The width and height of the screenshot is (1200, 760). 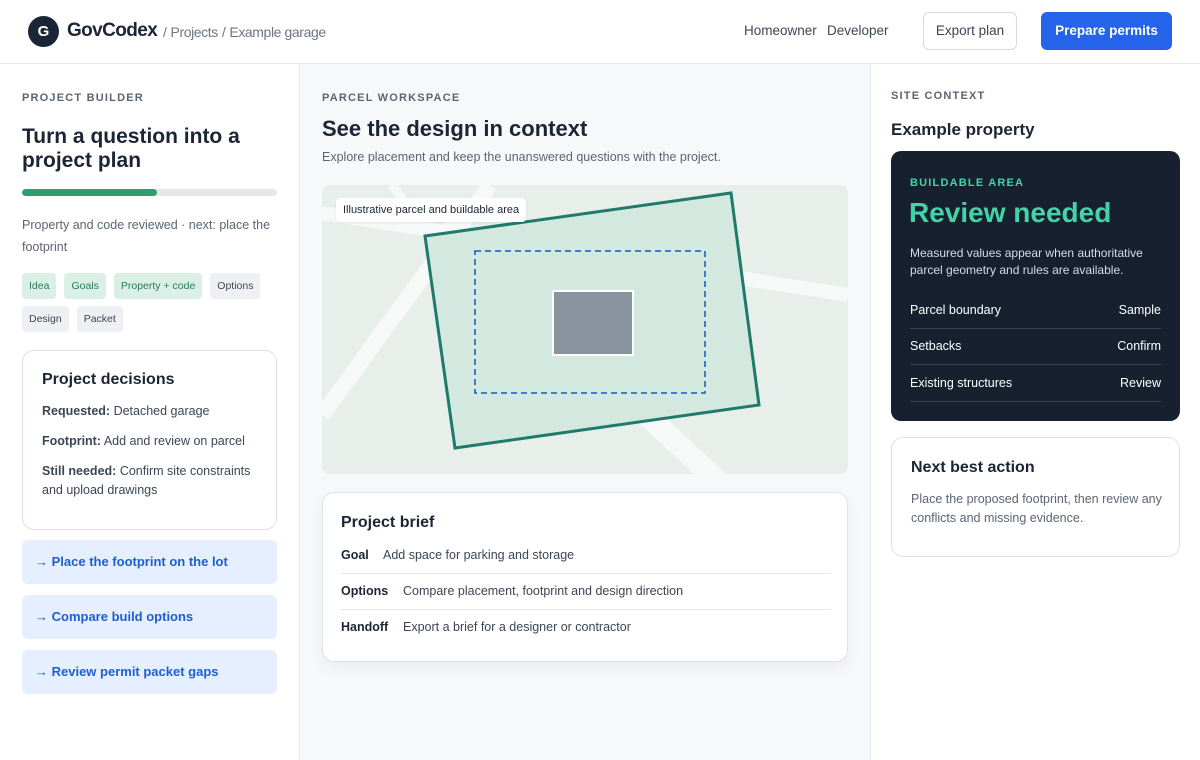 What do you see at coordinates (39, 286) in the screenshot?
I see `stage-chip-idea: Idea` at bounding box center [39, 286].